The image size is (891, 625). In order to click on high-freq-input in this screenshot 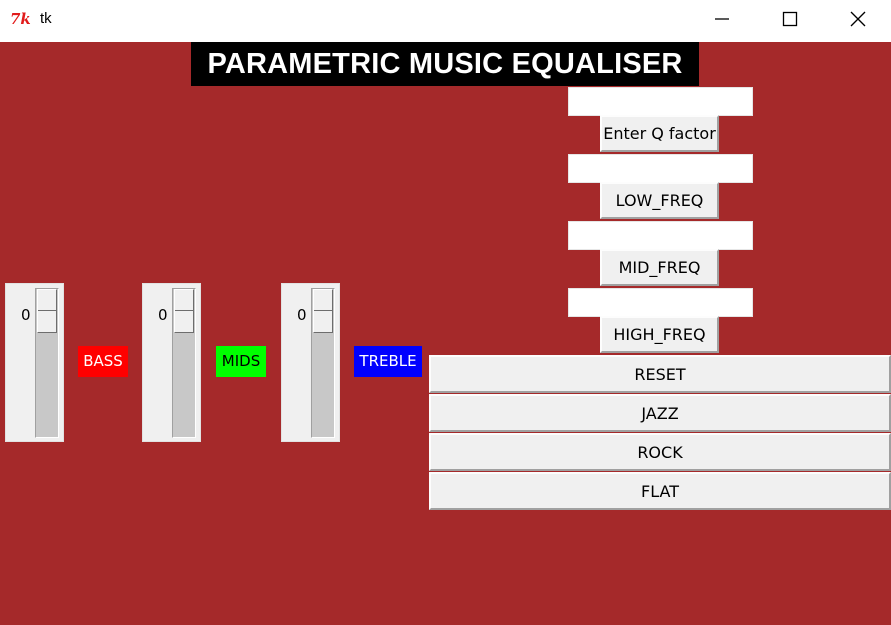, I will do `click(660, 302)`.